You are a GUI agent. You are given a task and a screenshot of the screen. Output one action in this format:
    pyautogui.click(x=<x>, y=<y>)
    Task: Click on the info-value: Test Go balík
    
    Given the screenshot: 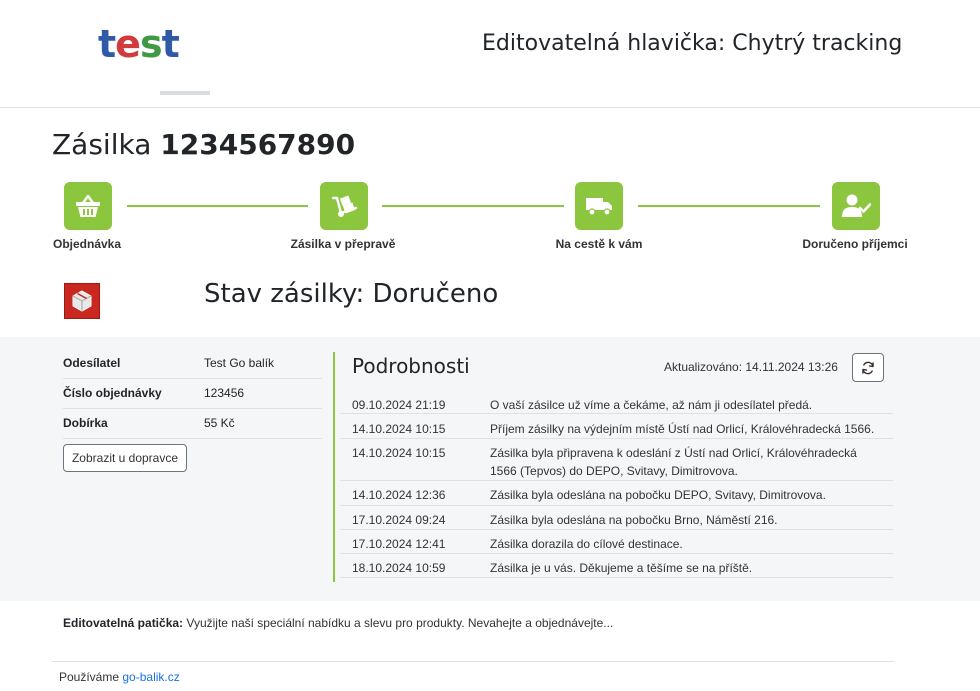 What is the action you would take?
    pyautogui.click(x=239, y=363)
    